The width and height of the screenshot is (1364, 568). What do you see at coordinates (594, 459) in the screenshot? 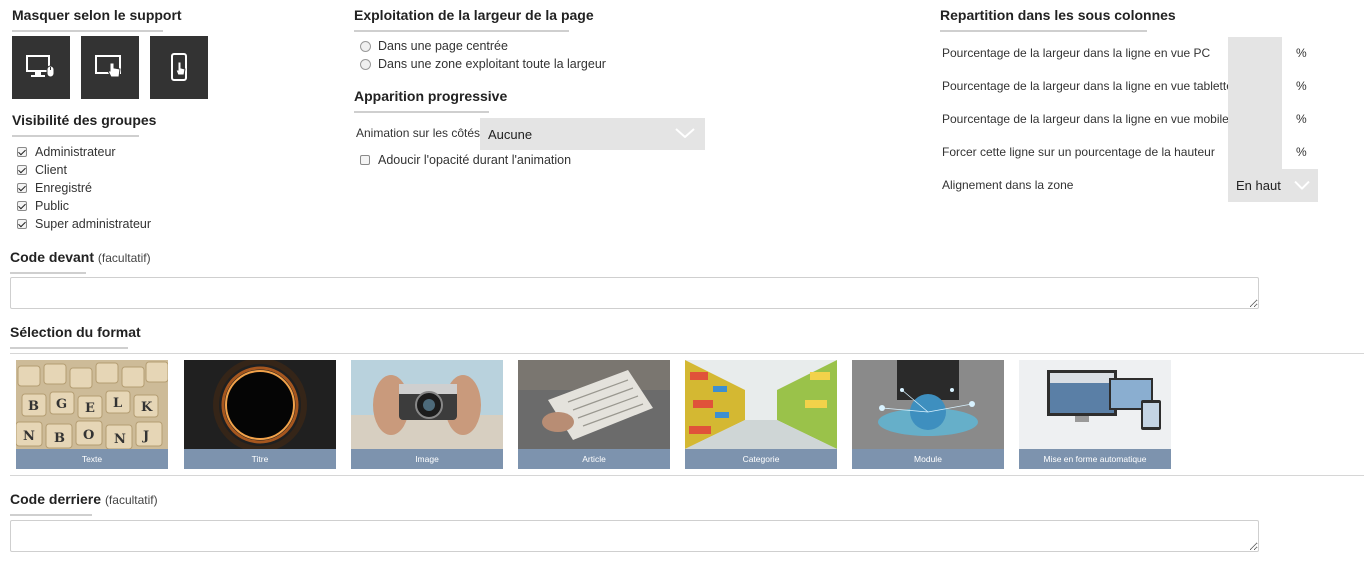
I see `tile-caption: Article` at bounding box center [594, 459].